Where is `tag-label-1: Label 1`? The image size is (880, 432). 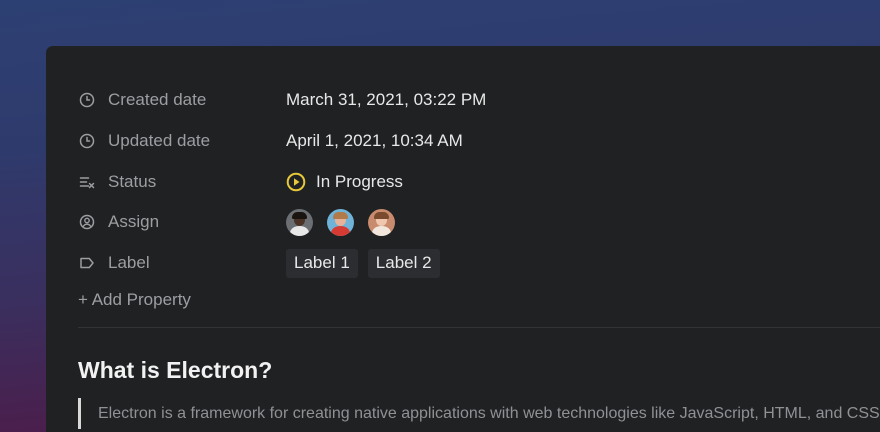 tag-label-1: Label 1 is located at coordinates (322, 263).